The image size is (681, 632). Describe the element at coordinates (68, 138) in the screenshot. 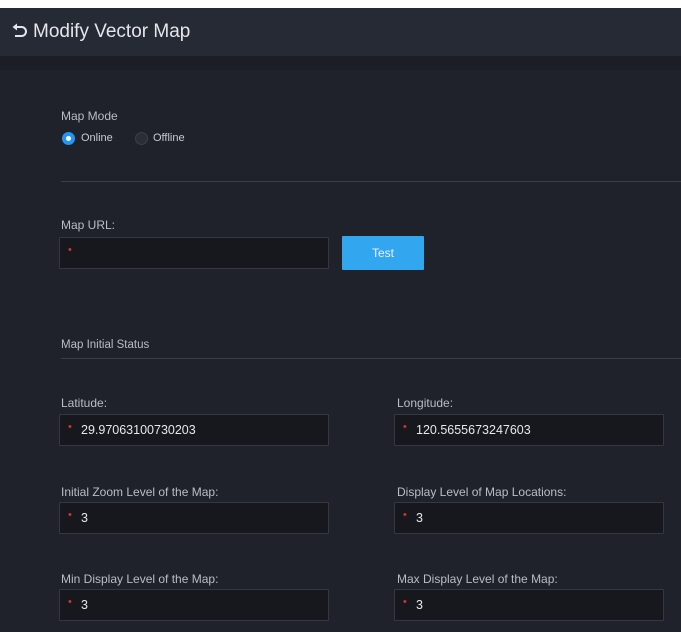

I see `online-radio` at that location.